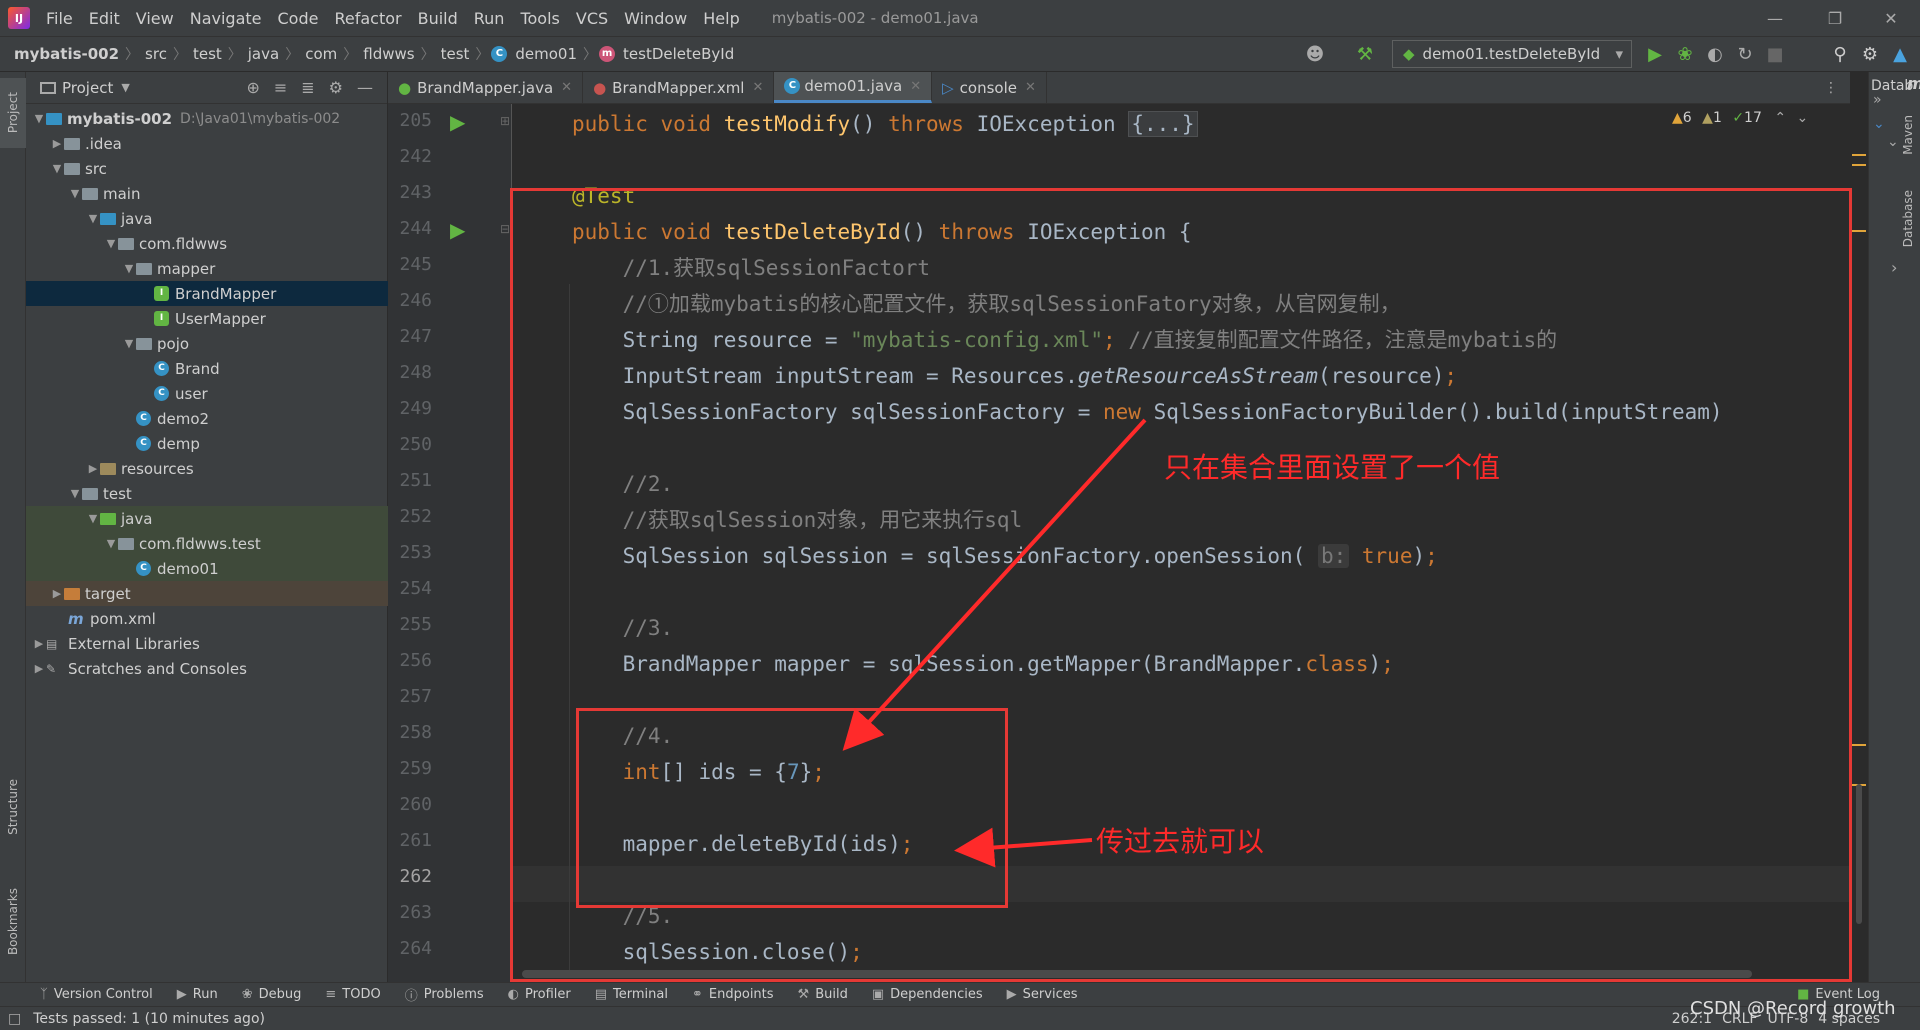  What do you see at coordinates (197, 994) in the screenshot?
I see `tool-run: ▶ Run` at bounding box center [197, 994].